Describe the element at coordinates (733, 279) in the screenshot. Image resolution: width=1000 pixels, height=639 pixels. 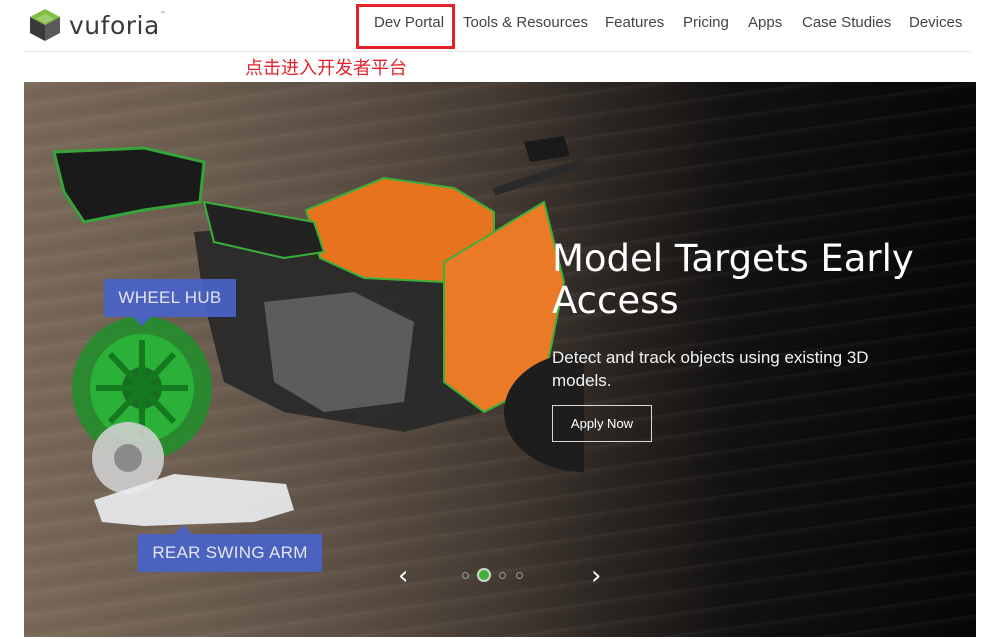
I see `hero-title: Model Targets Early Access` at that location.